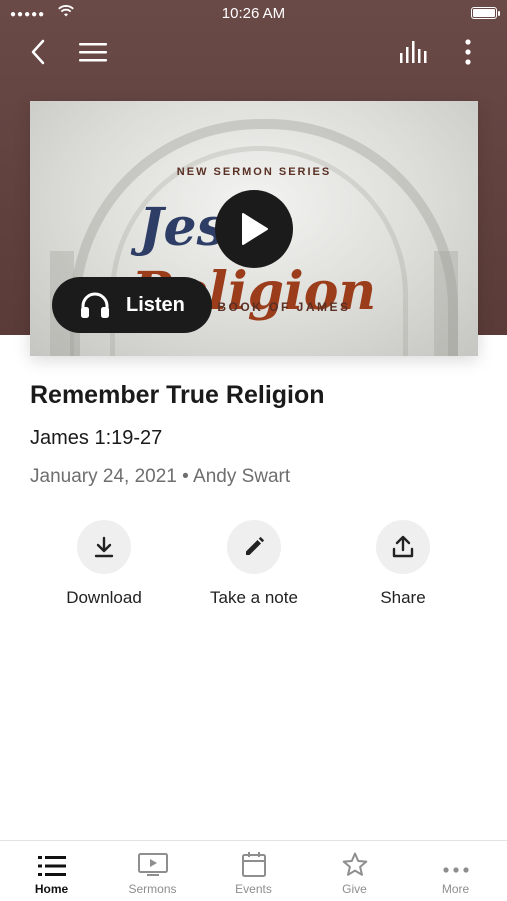 The image size is (507, 901). I want to click on listen-label: Listen, so click(155, 304).